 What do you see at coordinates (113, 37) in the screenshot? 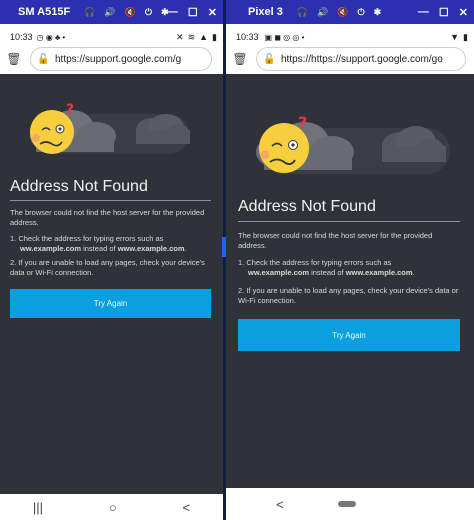
I see `status-bar: 10:33 ◷ ◉ ♣ • ✕ ≋ ▲ ▮` at bounding box center [113, 37].